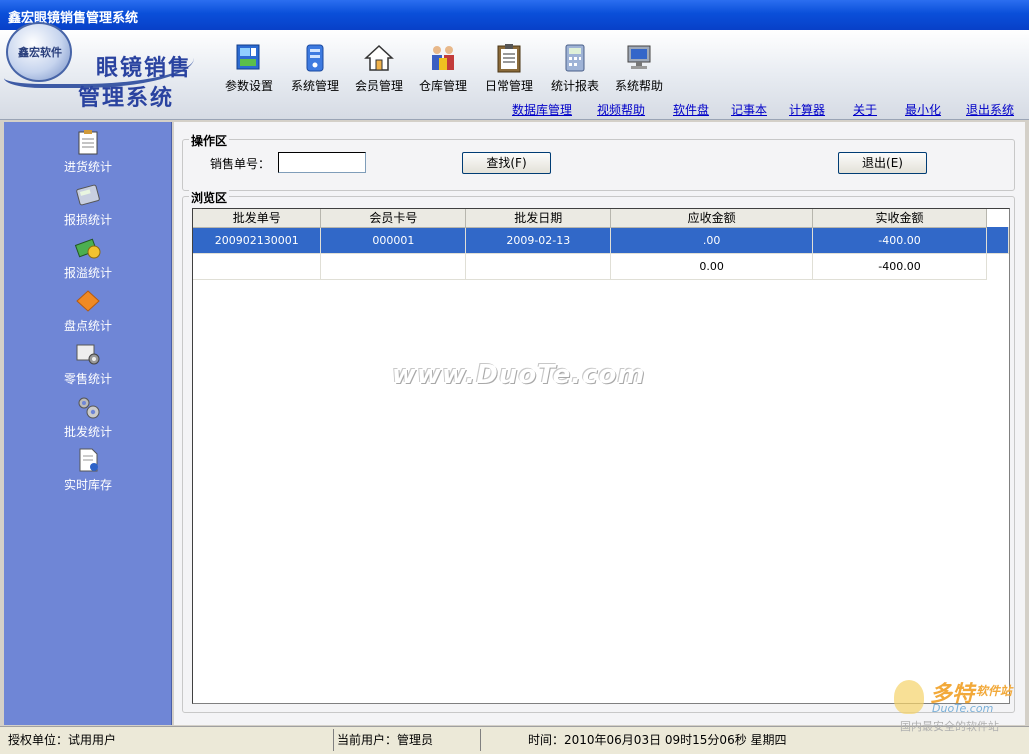 This screenshot has width=1029, height=754. What do you see at coordinates (393, 218) in the screenshot?
I see `column-header: 会员卡号` at bounding box center [393, 218].